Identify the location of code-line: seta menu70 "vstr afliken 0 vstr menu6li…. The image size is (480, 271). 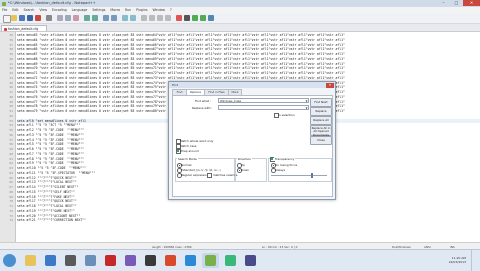
(248, 68).